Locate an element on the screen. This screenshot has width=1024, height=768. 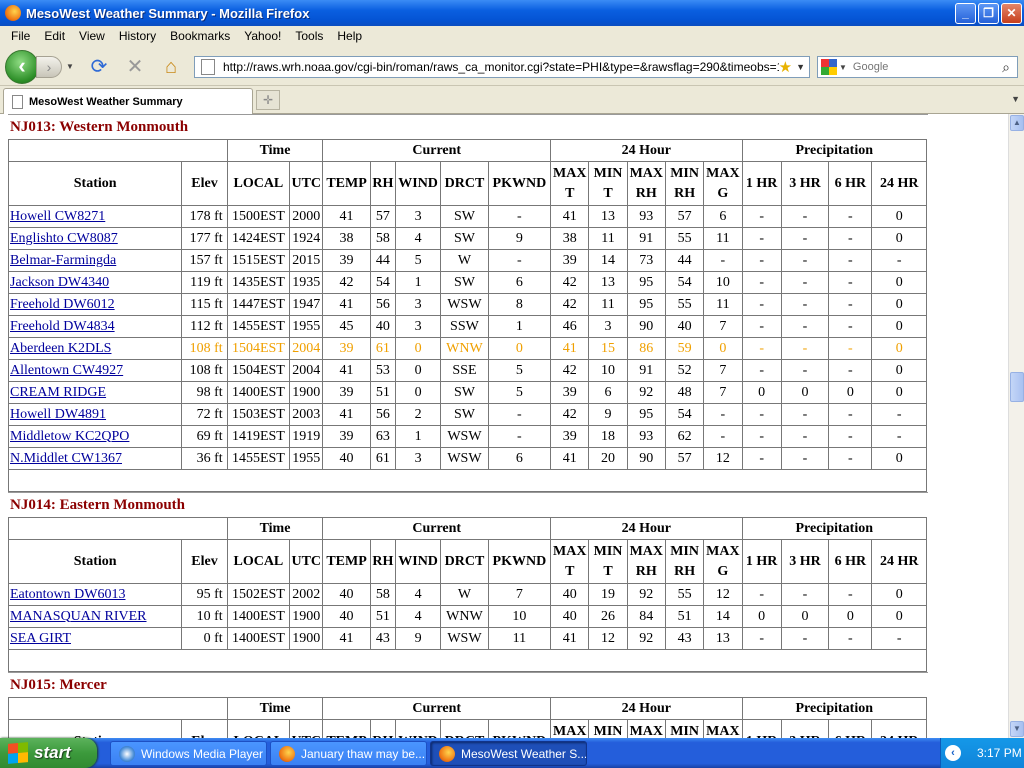
home-icon: ⌂ is located at coordinates (171, 67).